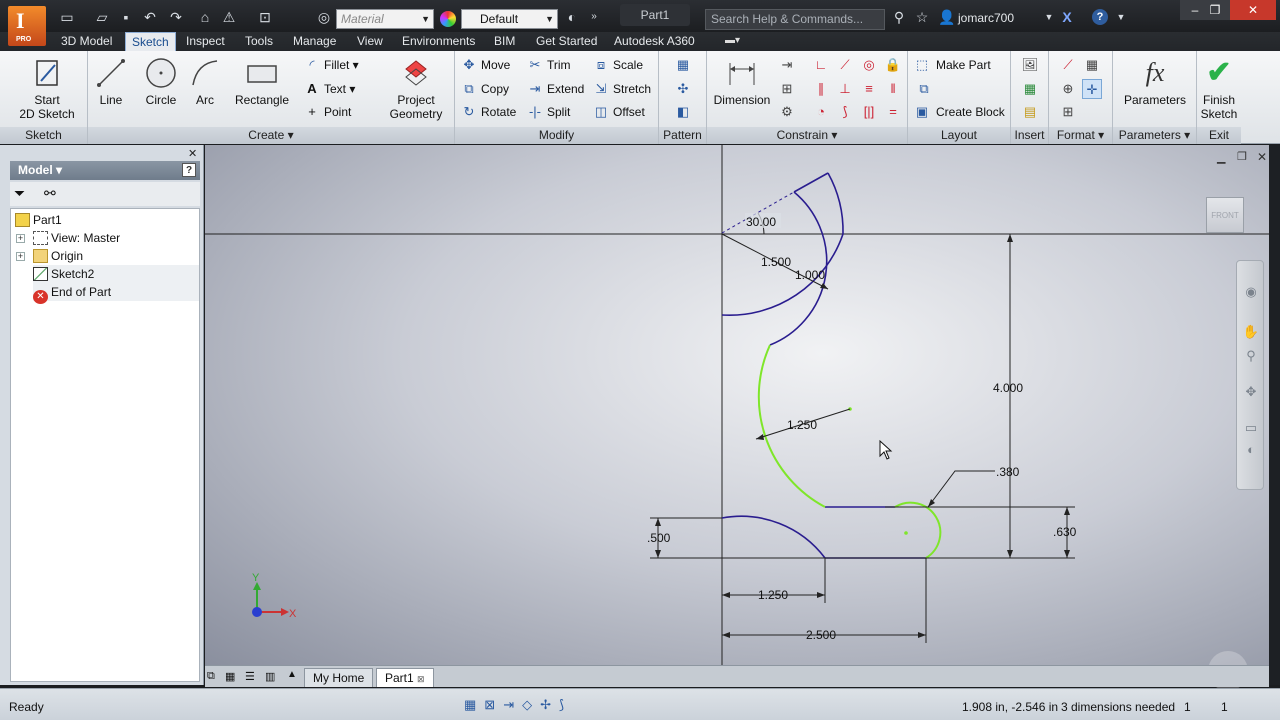  What do you see at coordinates (331, 65) in the screenshot?
I see `fillet-button: ◜ Fillet ▾` at bounding box center [331, 65].